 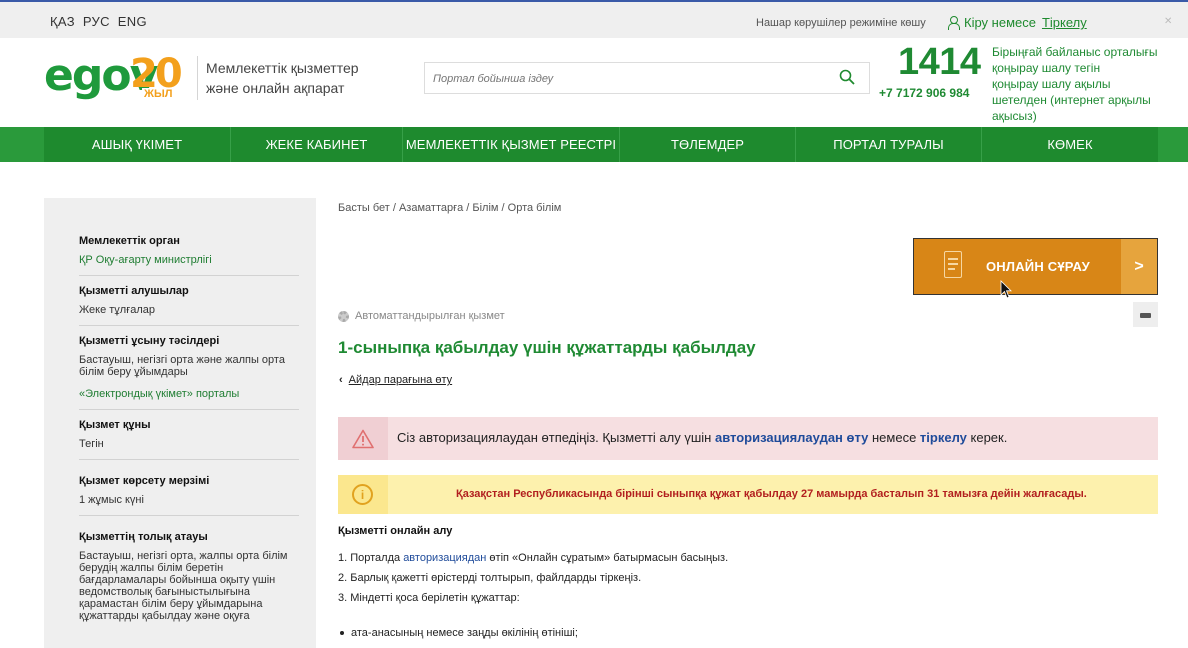 What do you see at coordinates (137, 144) in the screenshot?
I see `nav-open-government: АШЫҚ ҮКІМЕТ` at bounding box center [137, 144].